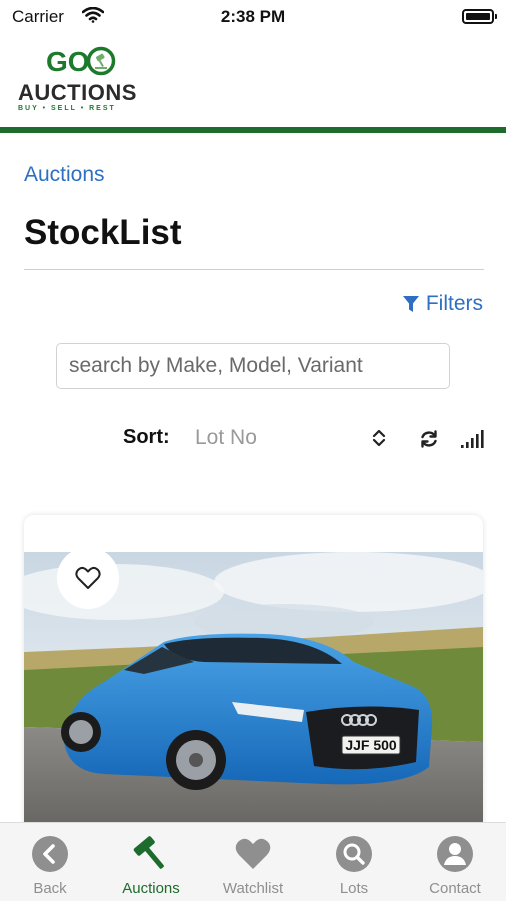  What do you see at coordinates (253, 80) in the screenshot?
I see `app-header: GO AUCTIONS BUY • SELL • REST` at bounding box center [253, 80].